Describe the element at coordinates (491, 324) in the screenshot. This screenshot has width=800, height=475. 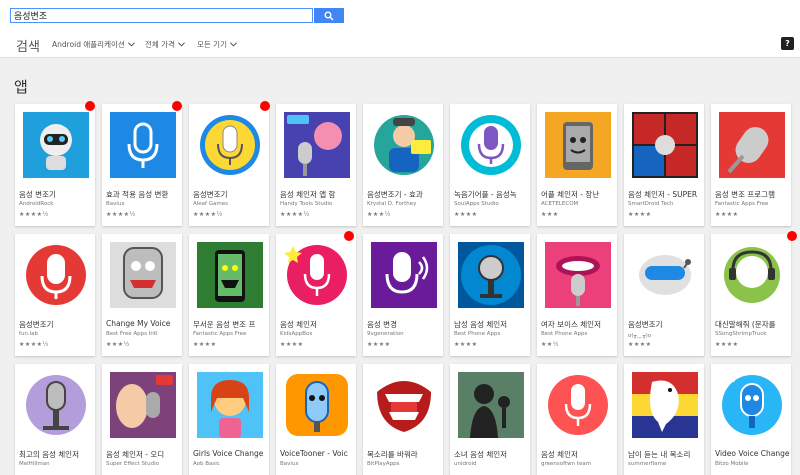
I see `app-title: 남성 음성 체인저` at that location.